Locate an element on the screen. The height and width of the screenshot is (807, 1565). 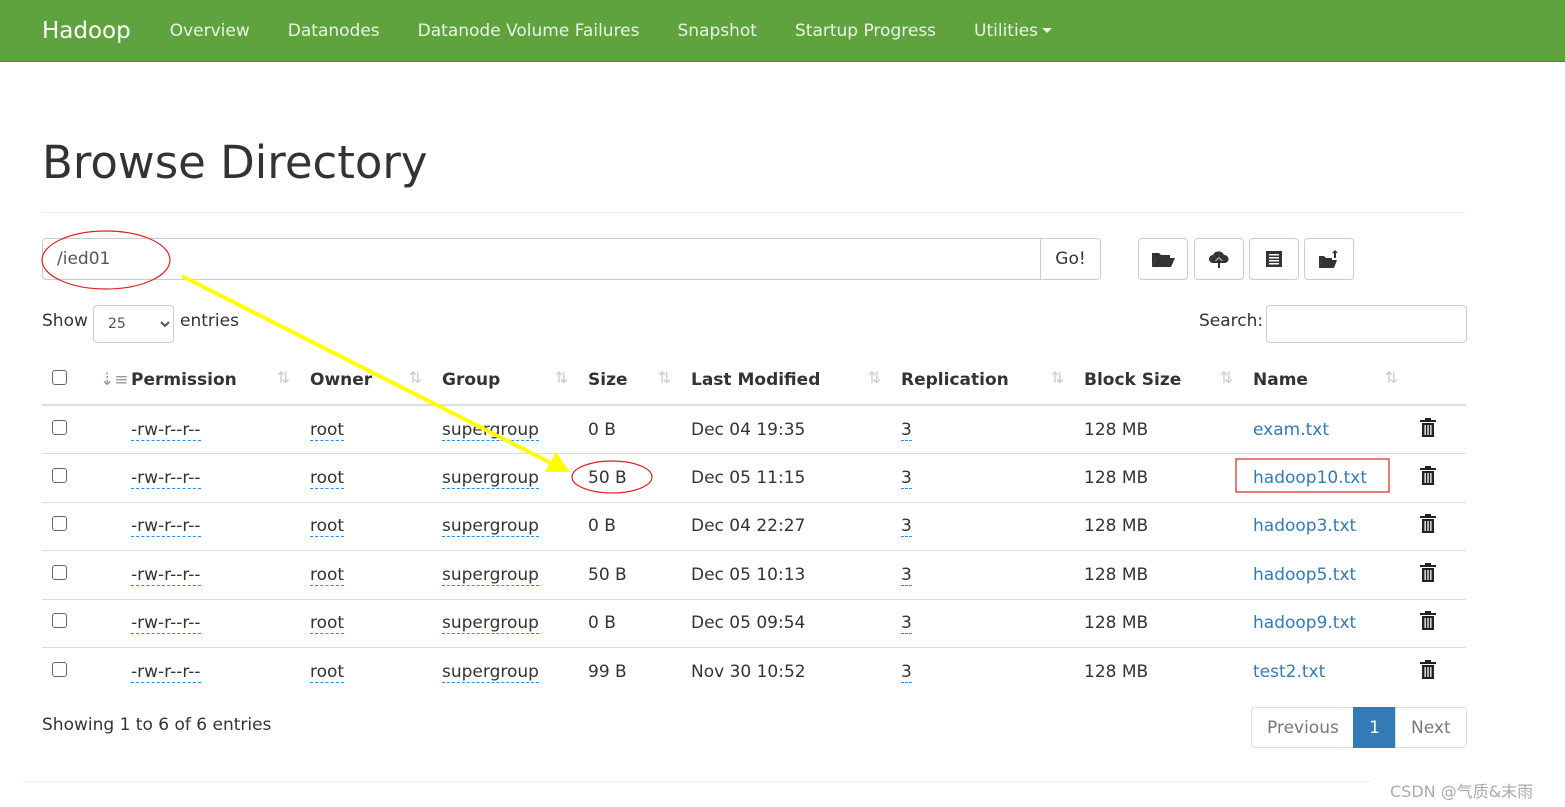
col-name: Name ⇅ is located at coordinates (1325, 381).